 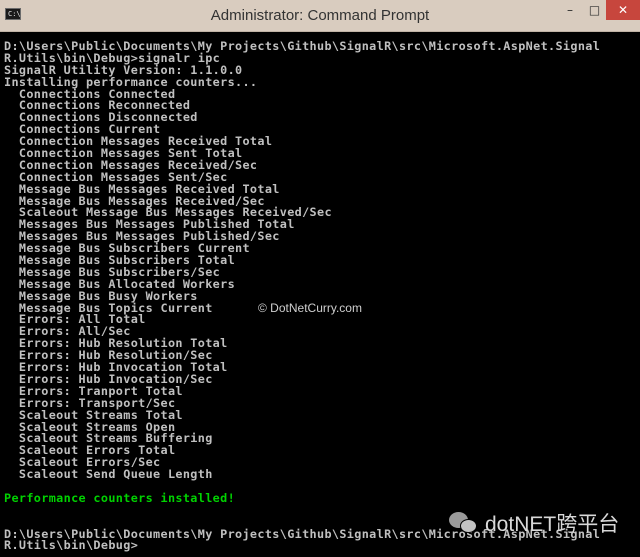 I want to click on minimize-button: –, so click(x=570, y=10).